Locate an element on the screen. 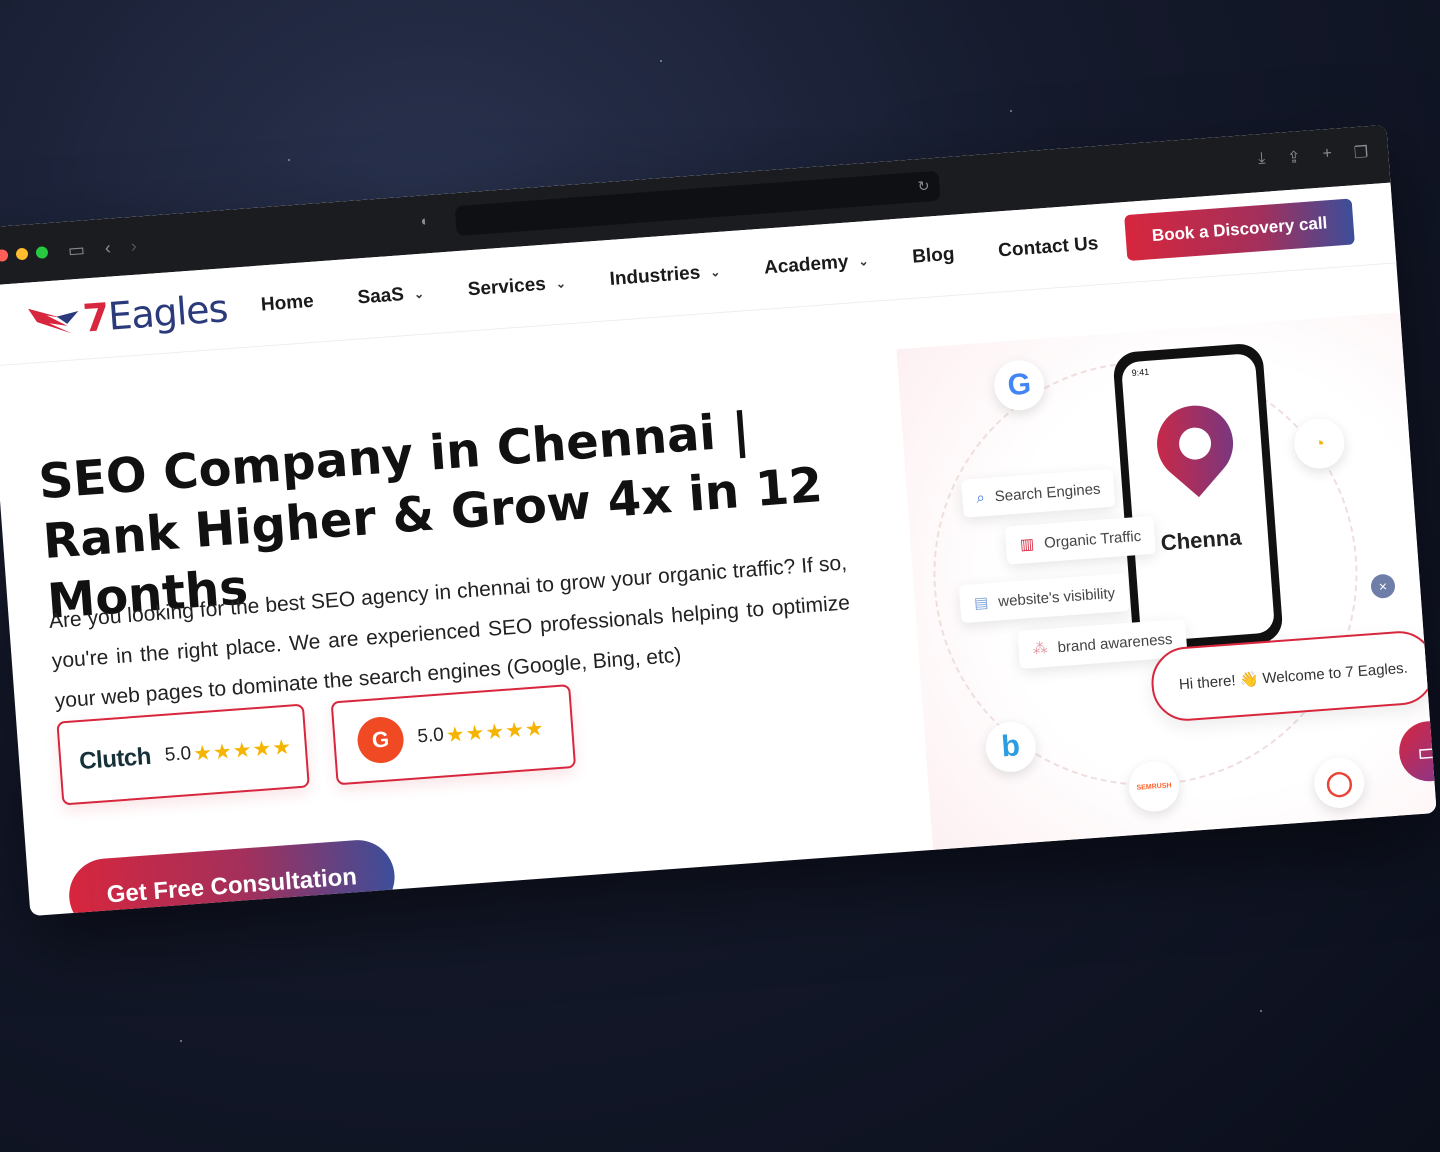 The width and height of the screenshot is (1440, 1152). tab-overview-icon: ❐ is located at coordinates (1361, 152).